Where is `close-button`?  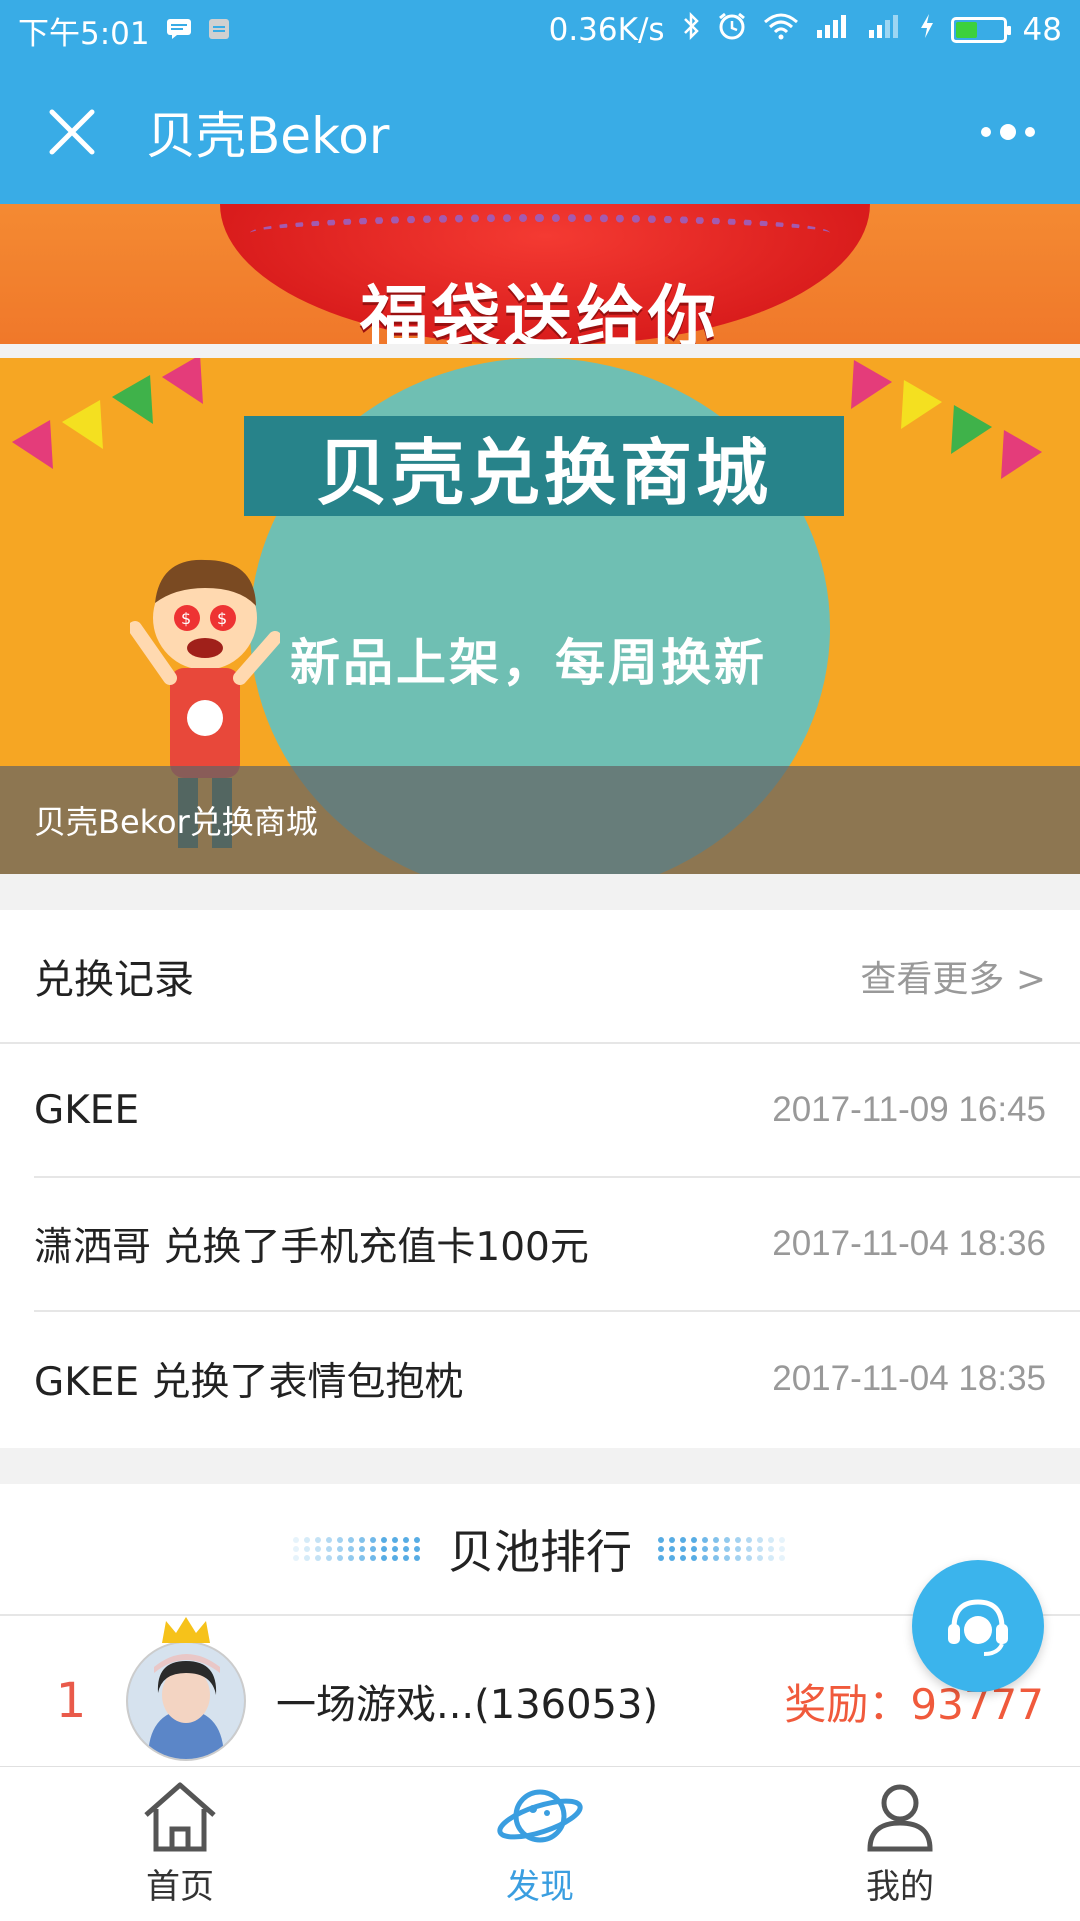
close-button is located at coordinates (72, 132).